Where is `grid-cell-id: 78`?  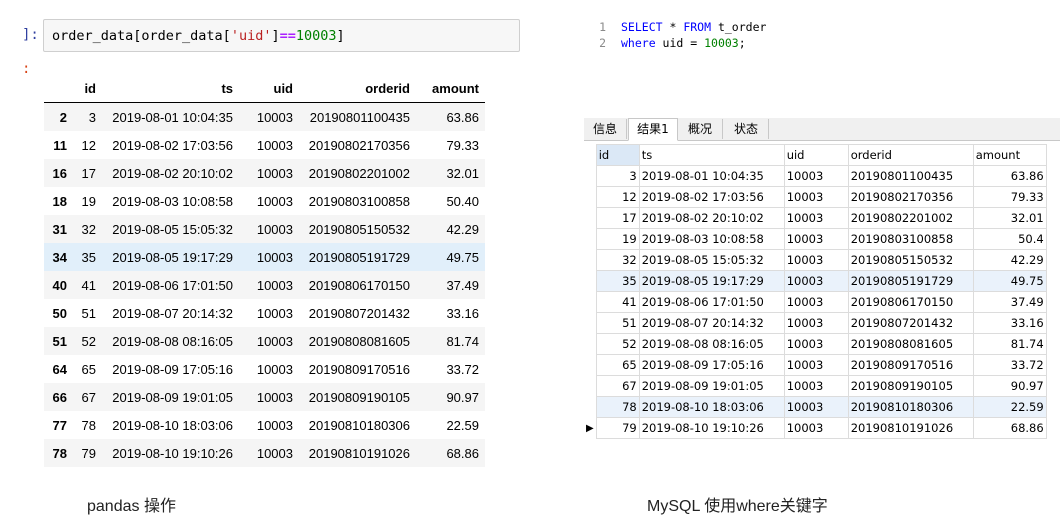
grid-cell-id: 78 is located at coordinates (617, 407).